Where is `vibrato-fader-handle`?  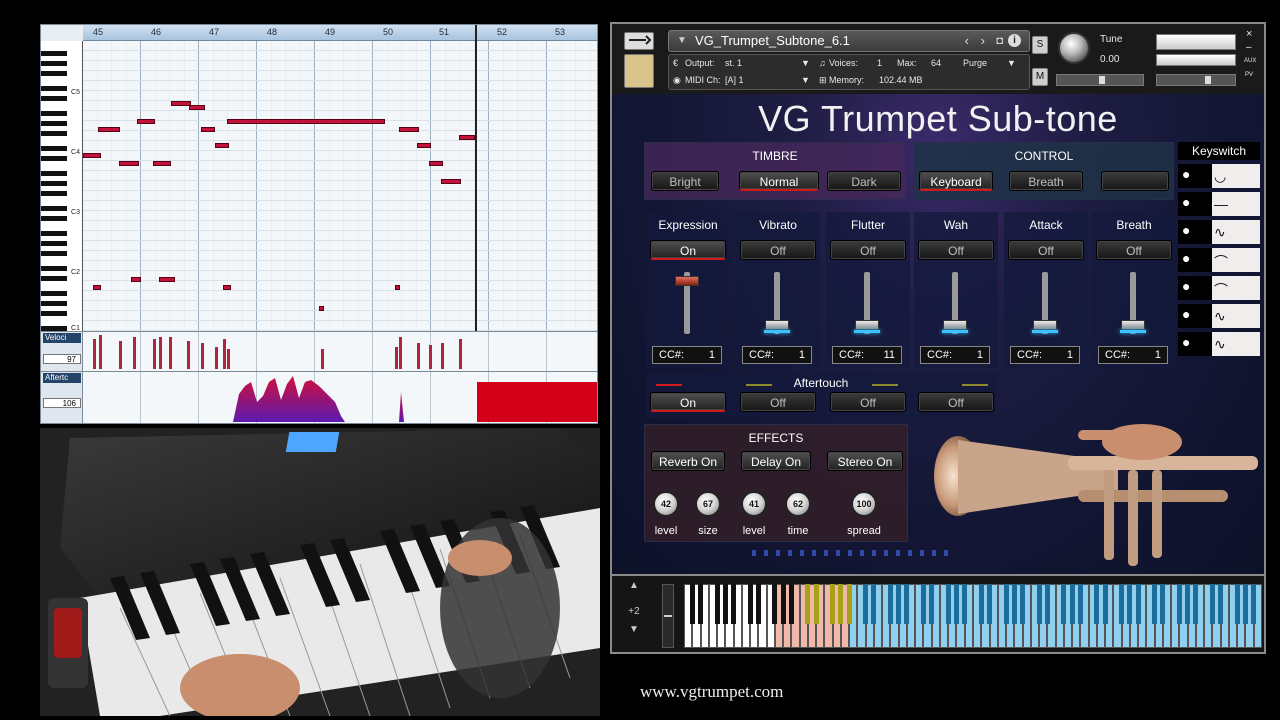
vibrato-fader-handle is located at coordinates (777, 325).